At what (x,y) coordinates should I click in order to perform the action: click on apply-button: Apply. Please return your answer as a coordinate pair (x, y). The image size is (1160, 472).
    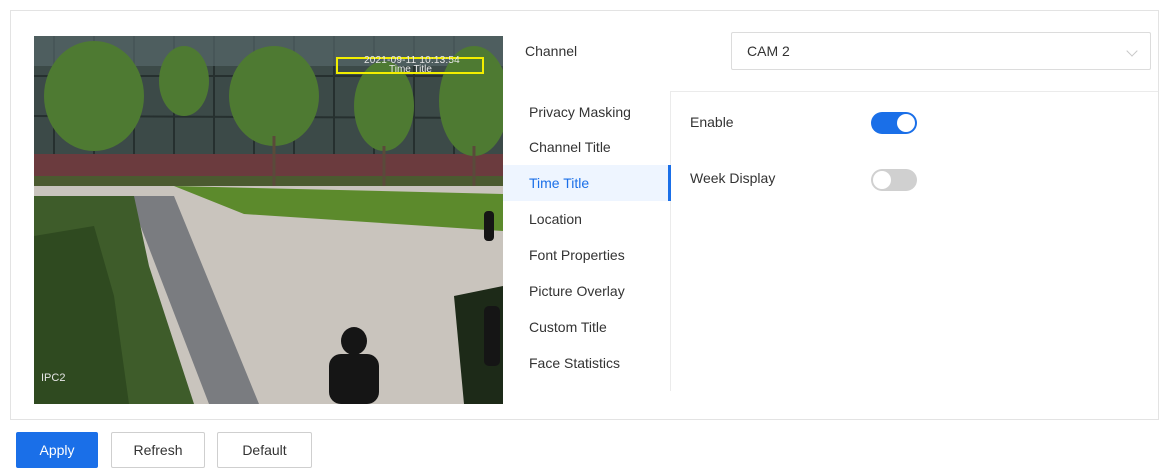
    Looking at the image, I should click on (57, 450).